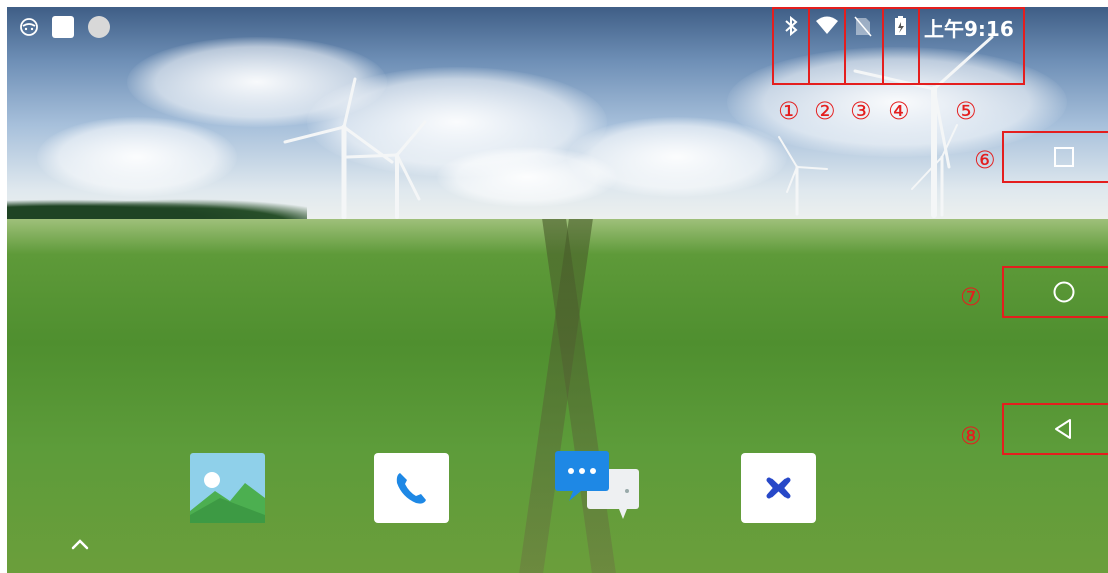  I want to click on x-app, so click(778, 488).